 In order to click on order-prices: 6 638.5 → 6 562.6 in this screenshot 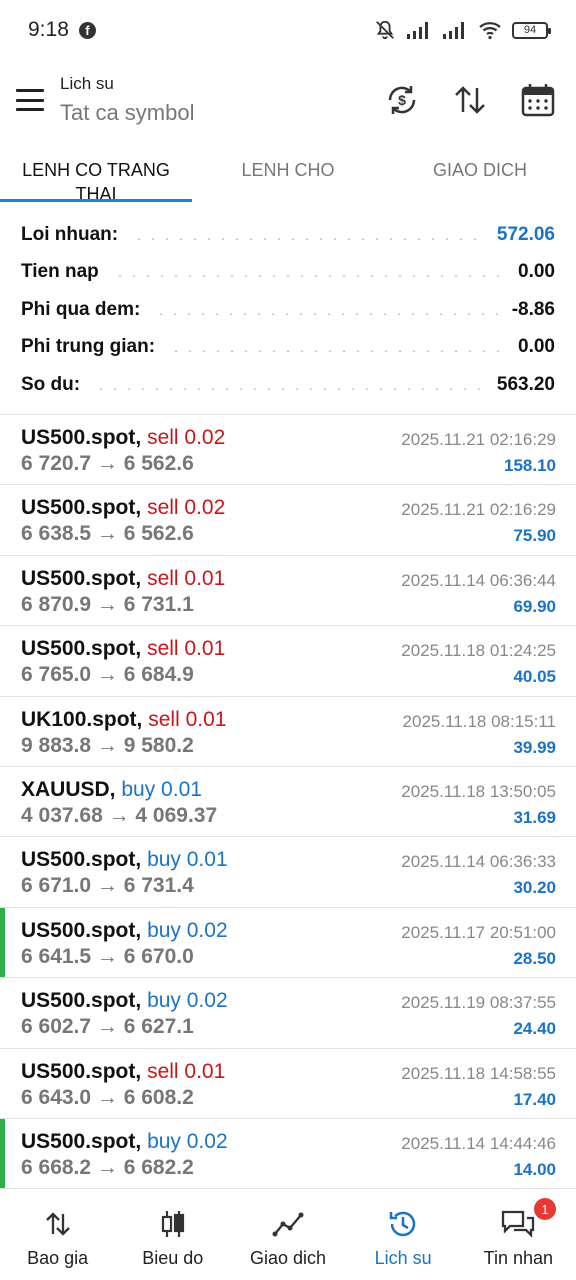, I will do `click(107, 534)`.